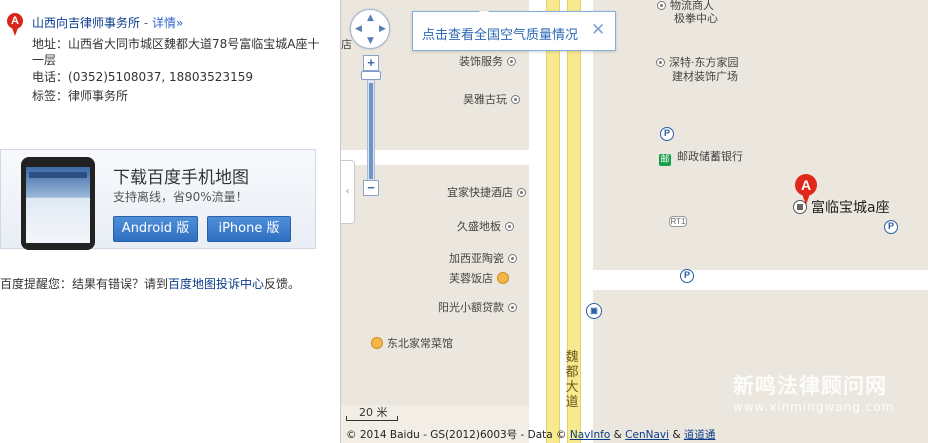 This screenshot has width=928, height=443. I want to click on poi-label: 装饰服务, so click(487, 61).